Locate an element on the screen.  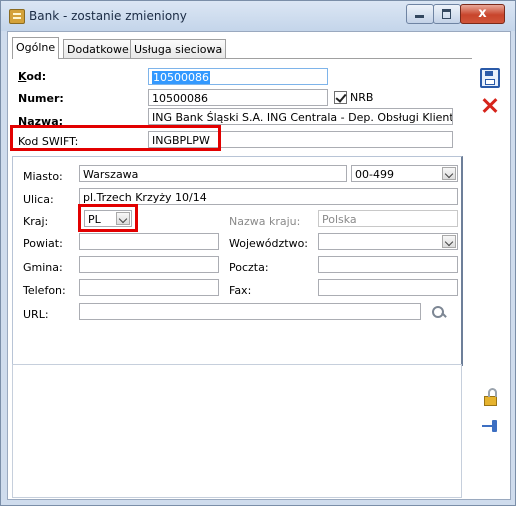
url-search-icon is located at coordinates (438, 311).